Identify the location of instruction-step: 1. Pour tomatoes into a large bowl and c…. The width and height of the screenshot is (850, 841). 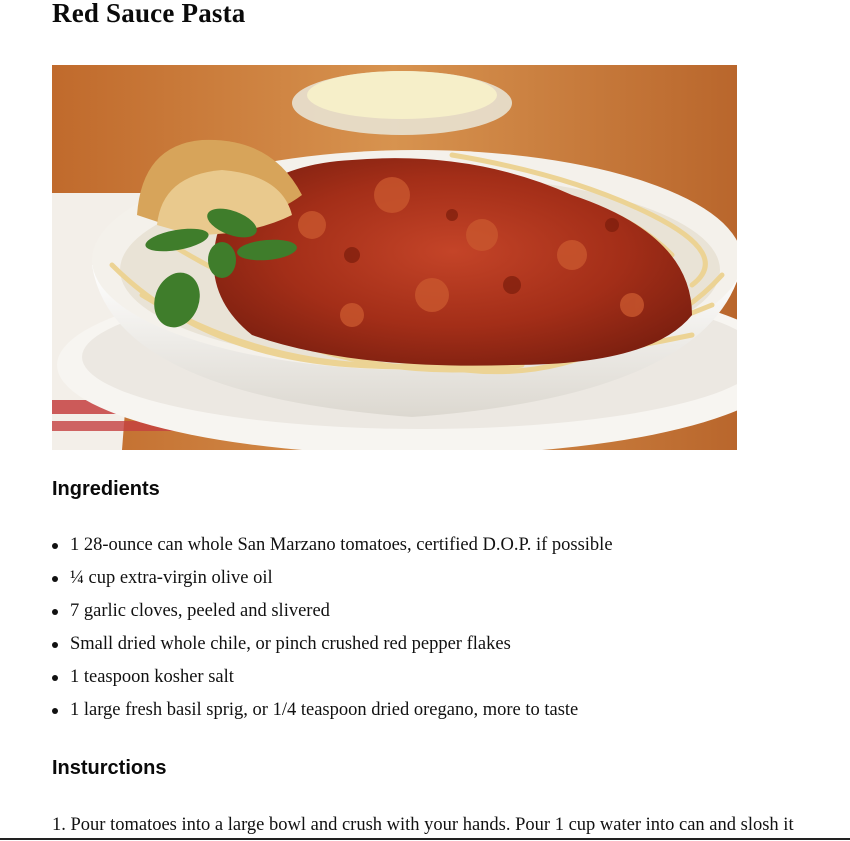
(423, 825).